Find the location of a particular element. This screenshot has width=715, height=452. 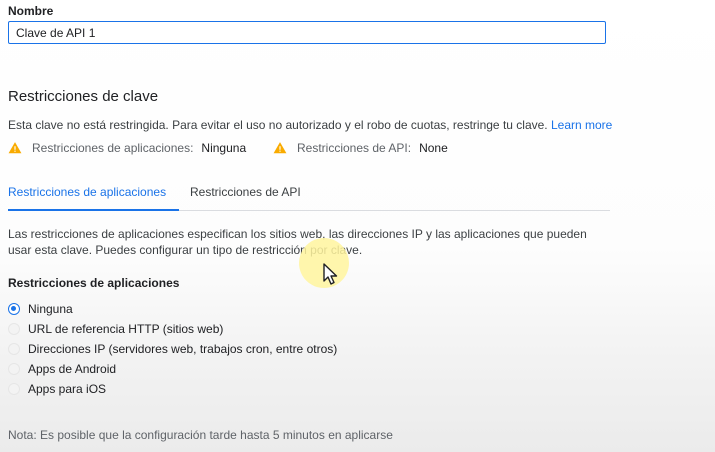

mouse-cursor-icon is located at coordinates (324, 263).